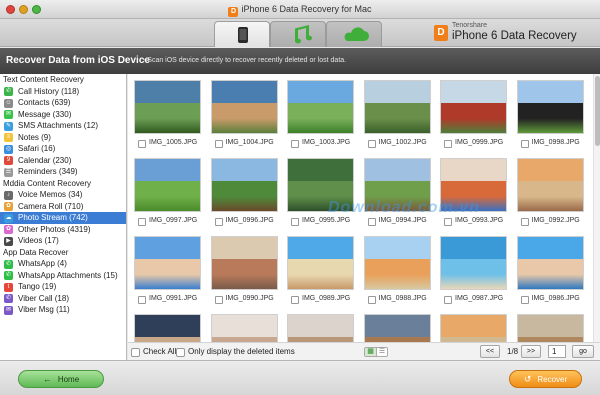 The image size is (600, 395). I want to click on photo-cell: IMG_1005.JPG, so click(168, 116).